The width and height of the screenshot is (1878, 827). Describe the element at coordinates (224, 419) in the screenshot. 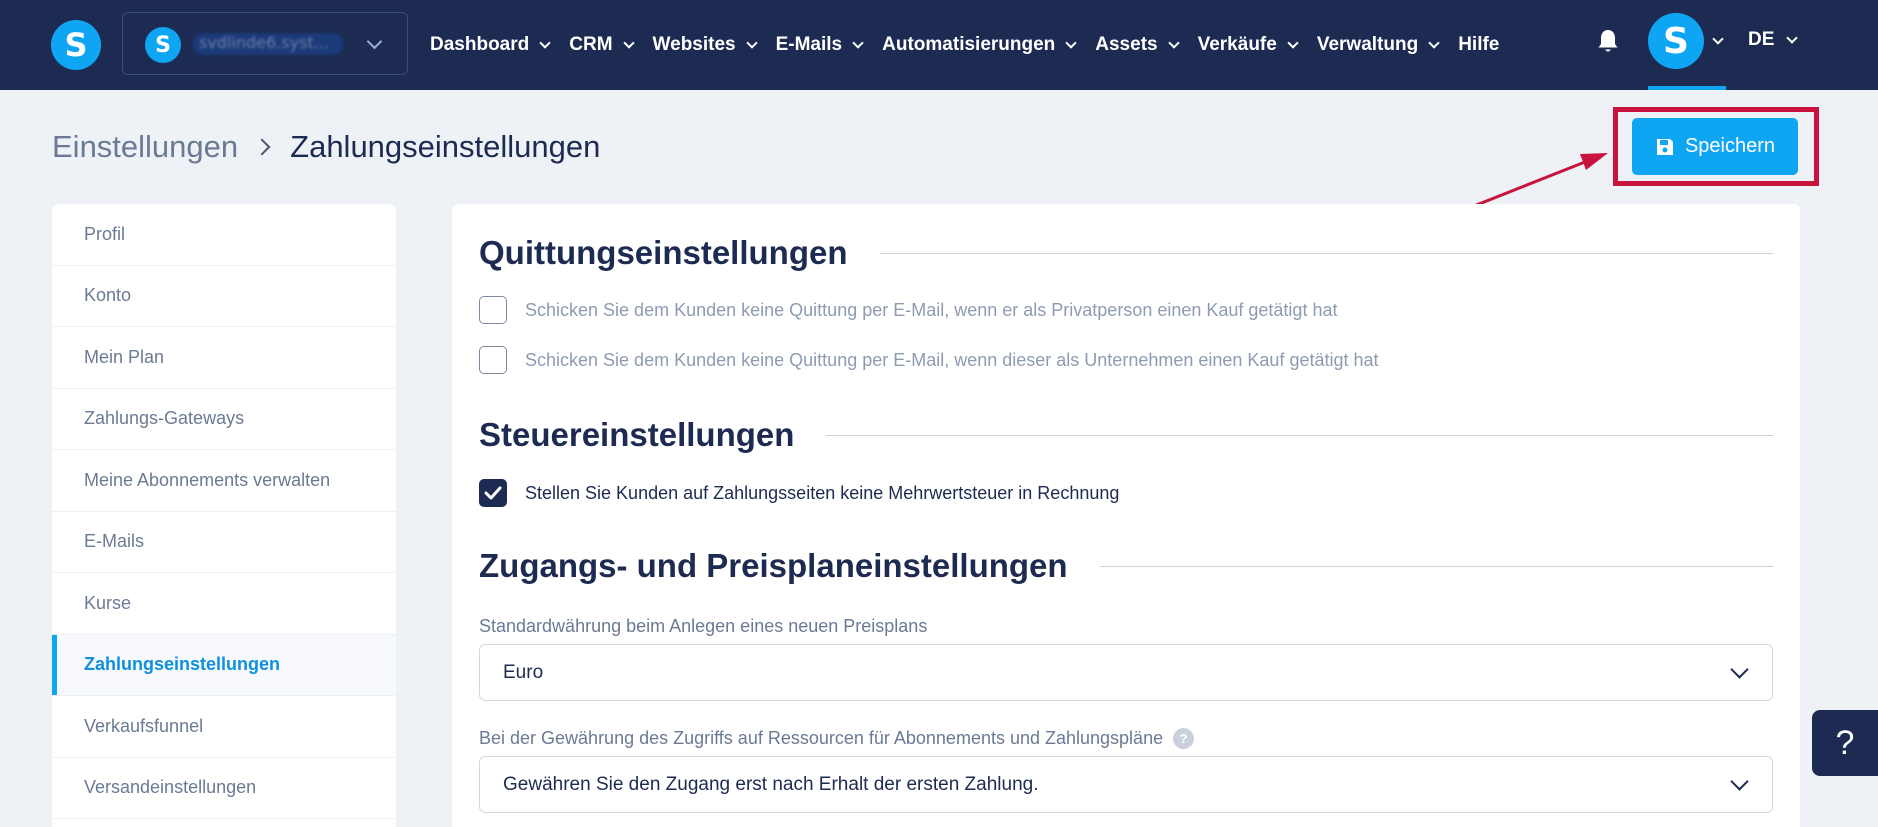

I see `sidebar-item-payment-gateways: Zahlungs-Gateways` at that location.